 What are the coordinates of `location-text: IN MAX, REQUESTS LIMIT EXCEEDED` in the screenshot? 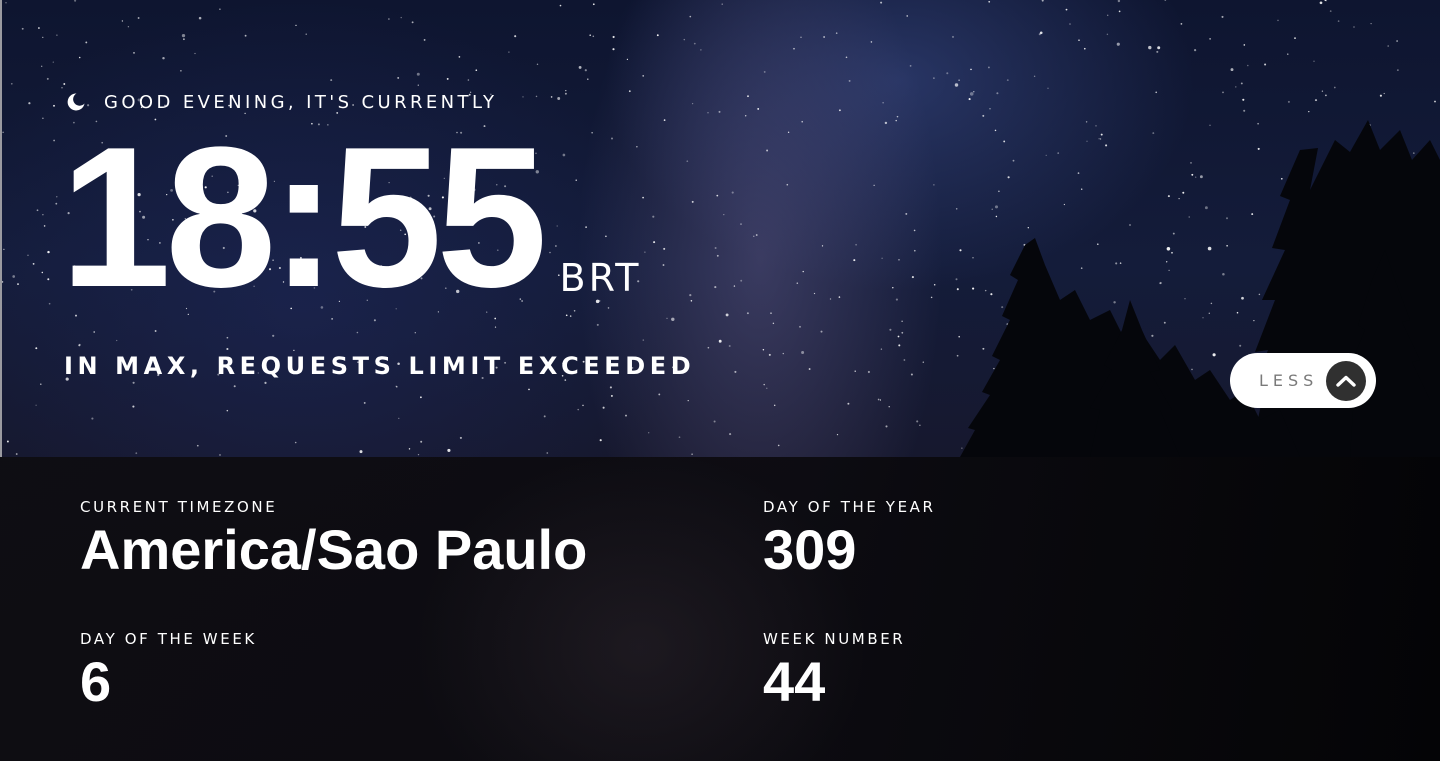 It's located at (380, 366).